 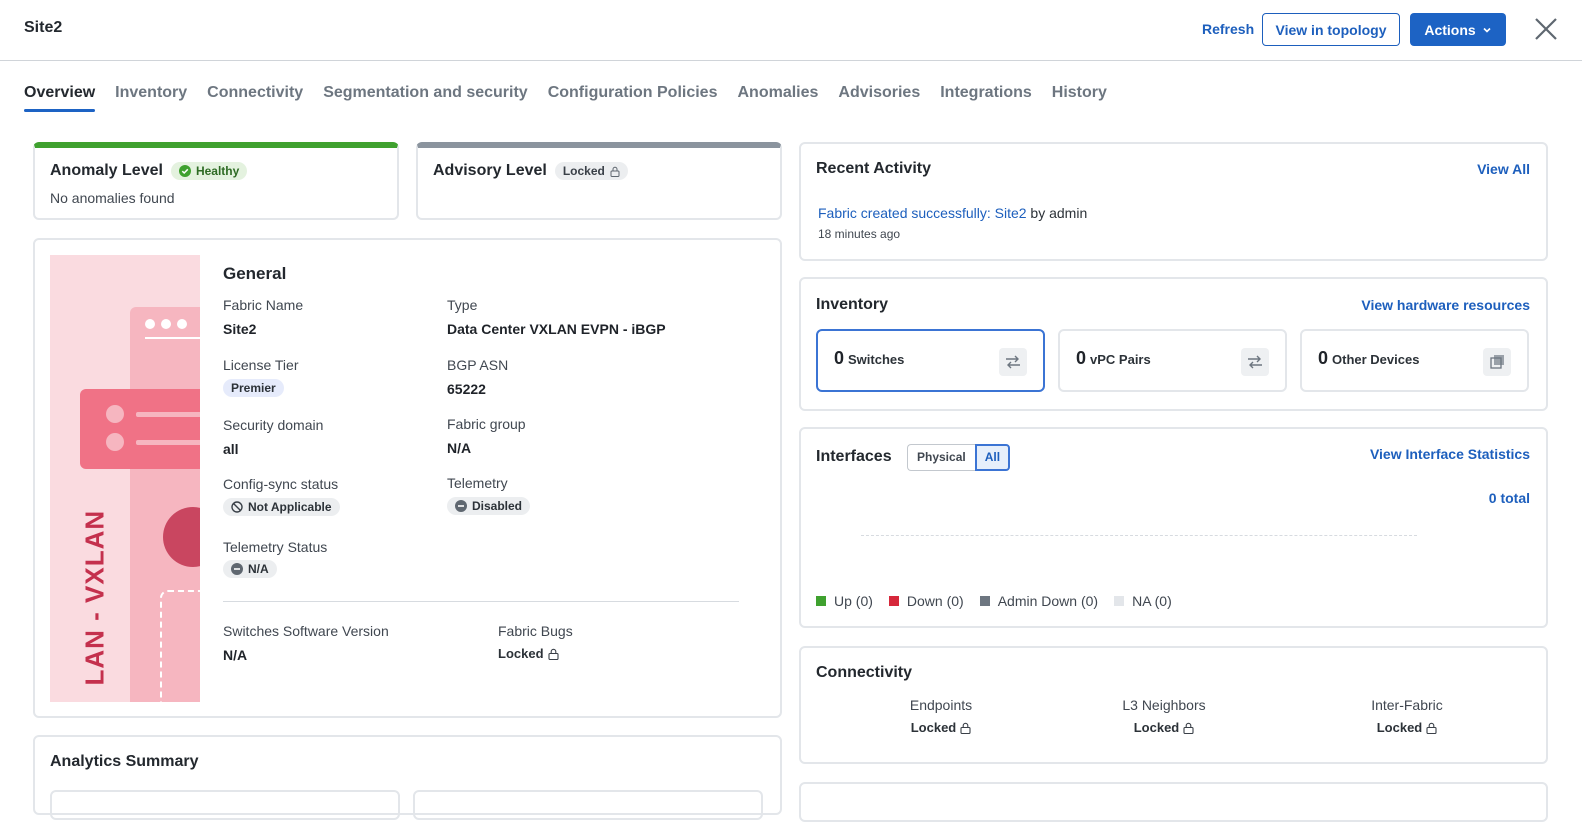 What do you see at coordinates (217, 171) in the screenshot?
I see `anomaly-badge-label: Healthy` at bounding box center [217, 171].